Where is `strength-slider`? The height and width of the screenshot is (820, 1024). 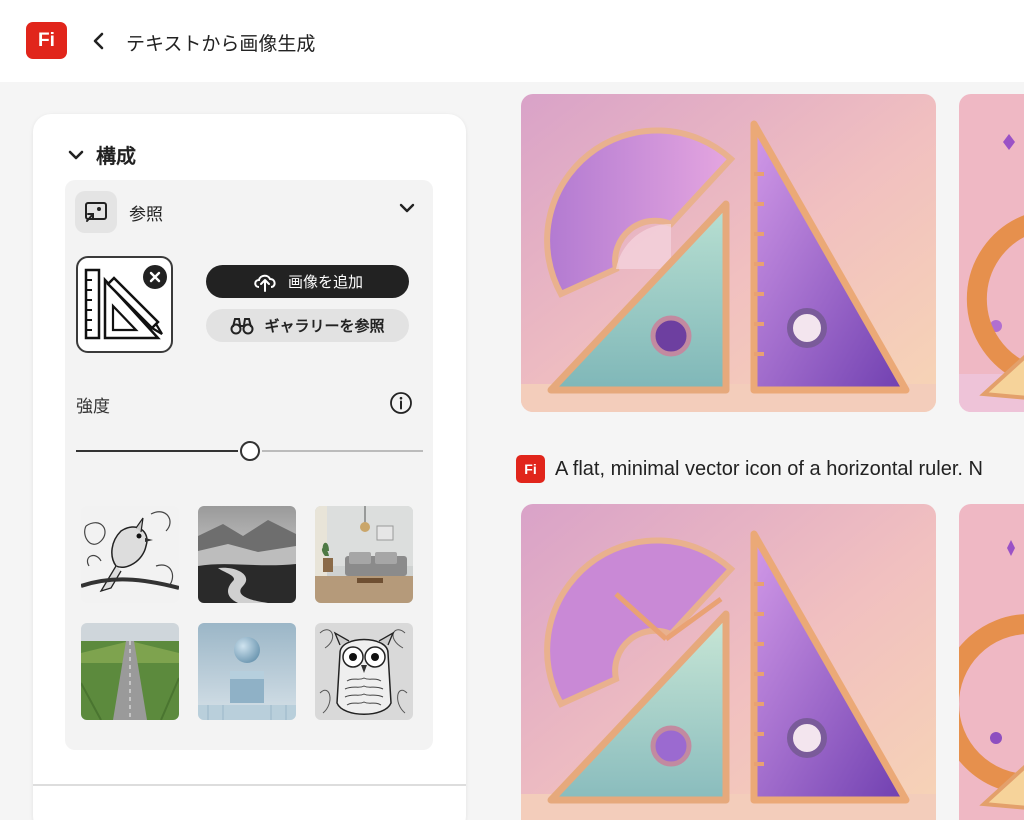 strength-slider is located at coordinates (249, 451).